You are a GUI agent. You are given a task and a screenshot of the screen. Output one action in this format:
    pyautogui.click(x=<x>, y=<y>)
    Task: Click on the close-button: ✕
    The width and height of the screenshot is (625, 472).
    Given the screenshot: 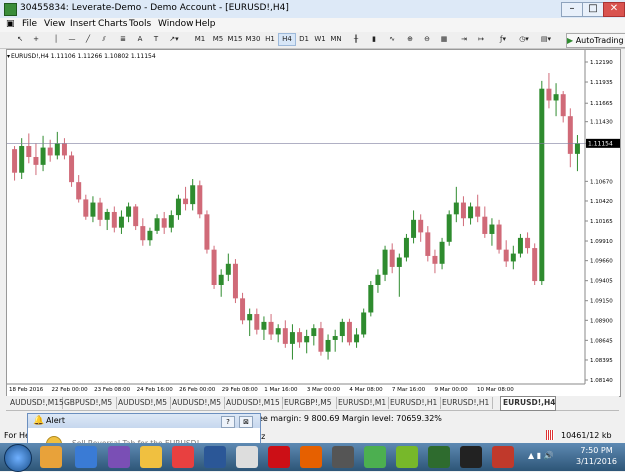 What is the action you would take?
    pyautogui.click(x=614, y=9)
    